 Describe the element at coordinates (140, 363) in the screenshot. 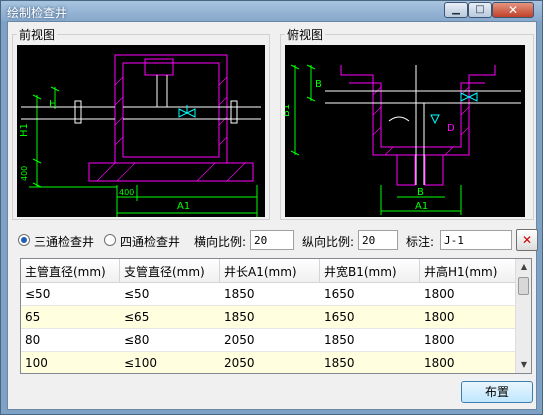

I see `table-cell: ≤100` at that location.